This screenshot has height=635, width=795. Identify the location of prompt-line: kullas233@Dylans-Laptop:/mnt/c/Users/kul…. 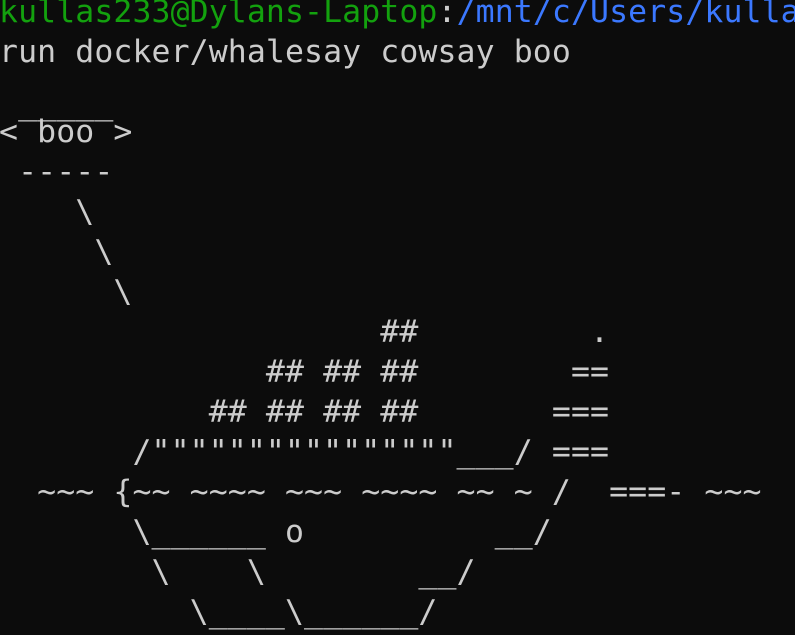
(397, 16).